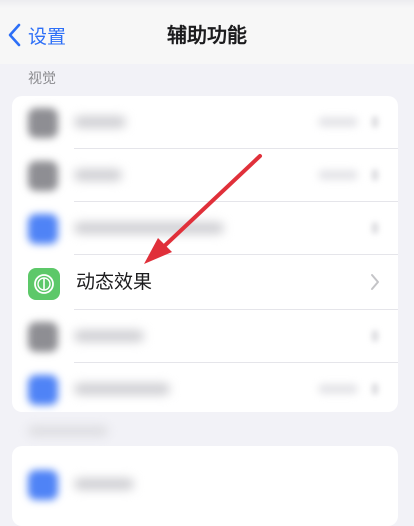 This screenshot has width=414, height=526. What do you see at coordinates (68, 431) in the screenshot?
I see `blurred-section-header` at bounding box center [68, 431].